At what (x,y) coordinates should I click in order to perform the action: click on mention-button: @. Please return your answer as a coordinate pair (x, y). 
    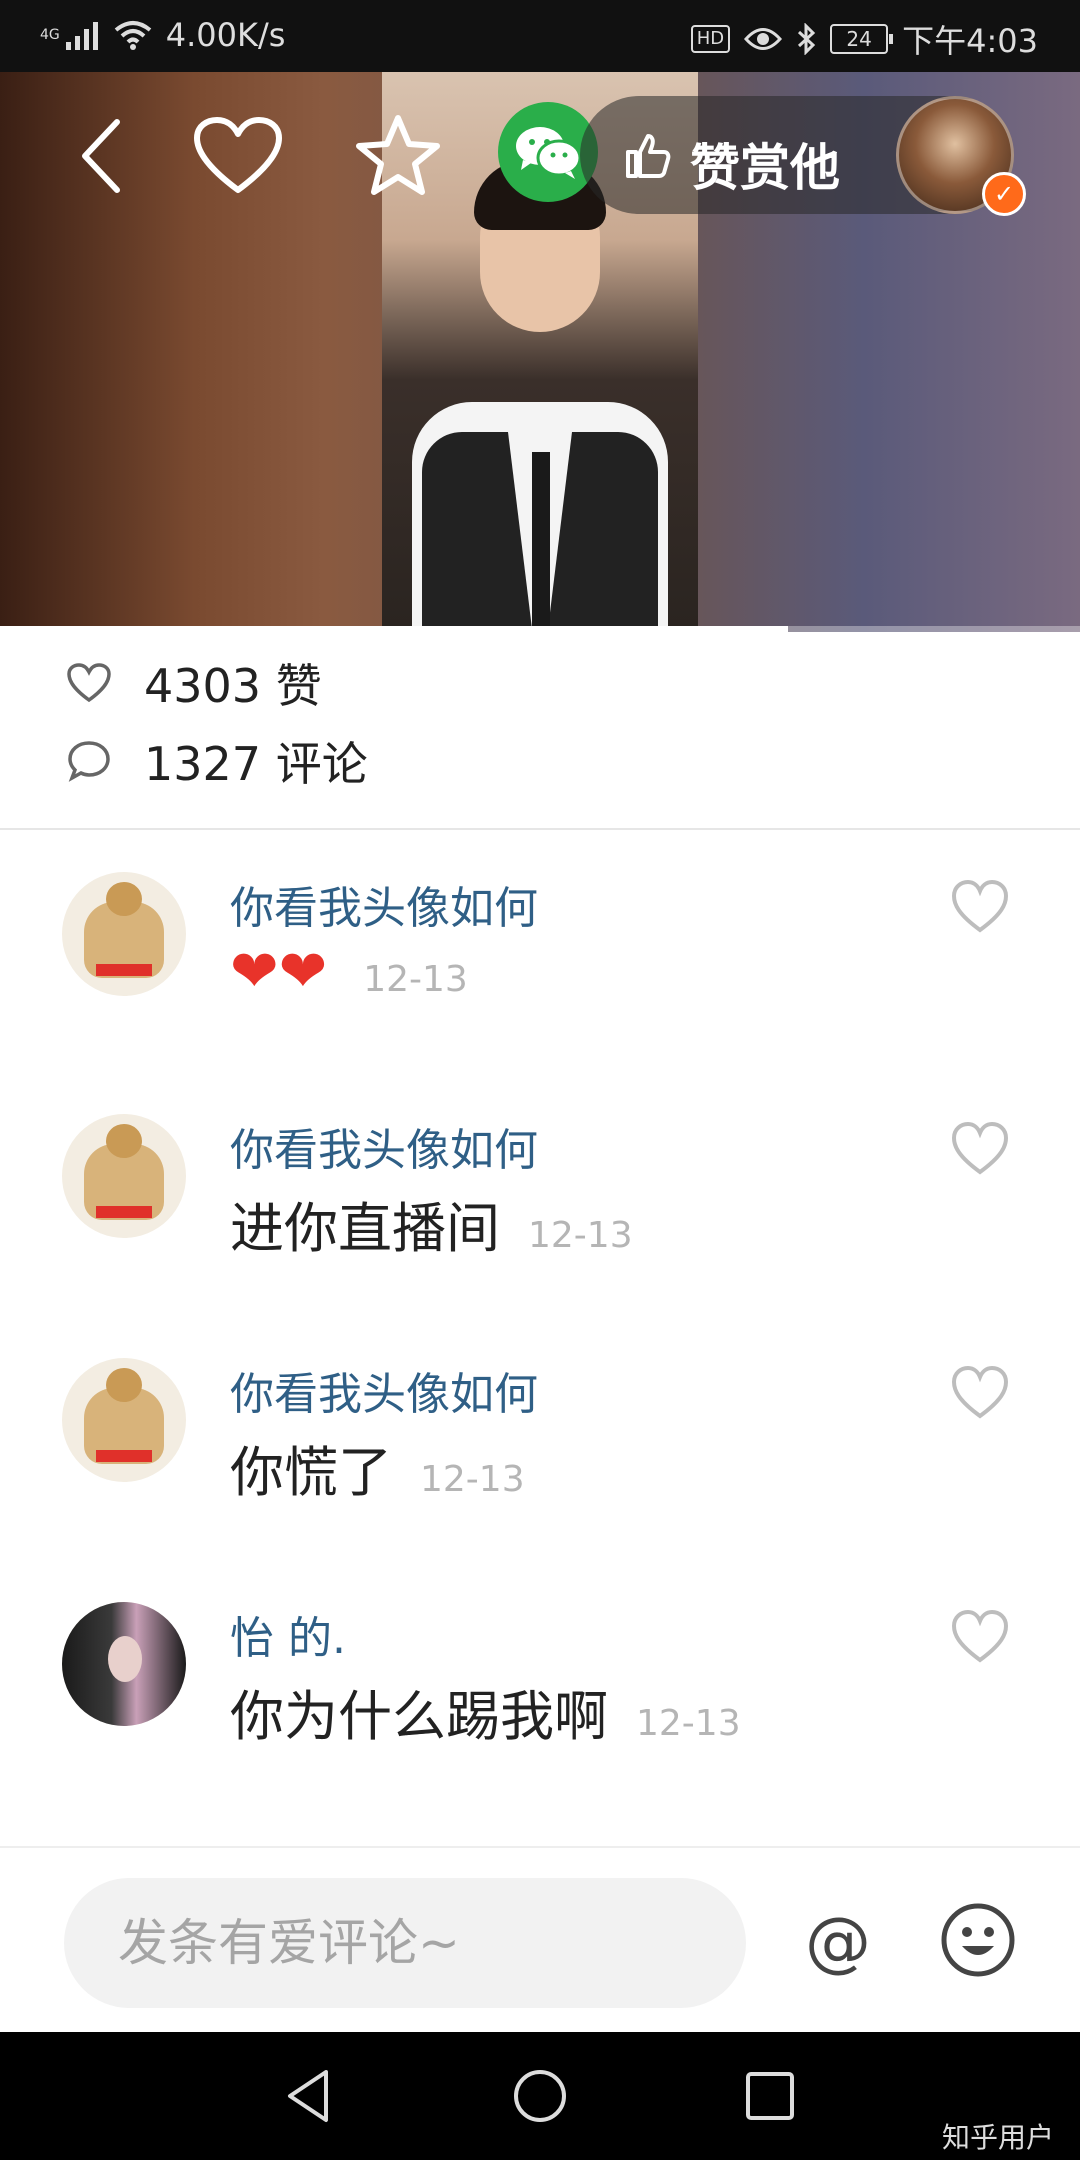
    Looking at the image, I should click on (838, 1944).